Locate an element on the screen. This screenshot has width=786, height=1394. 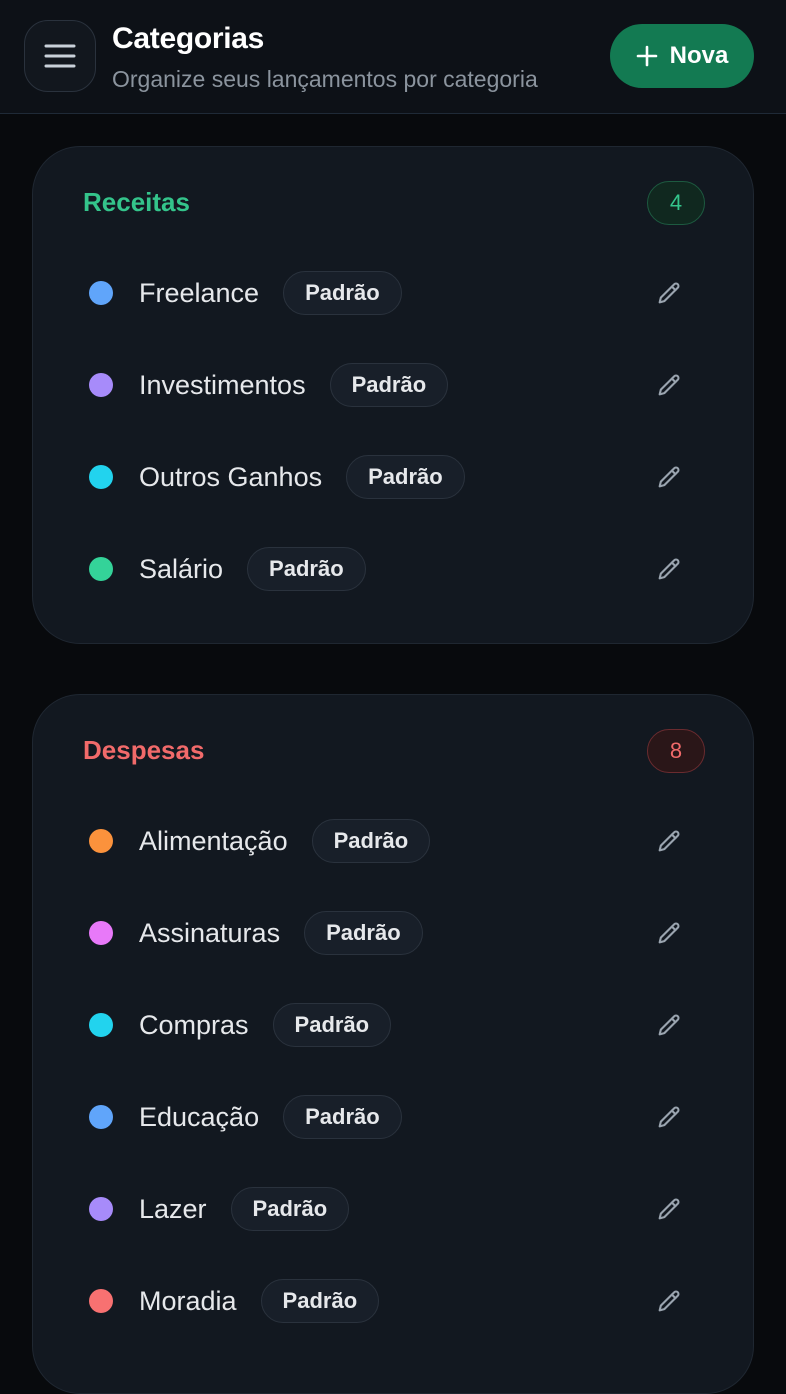
category-name: Investimentos is located at coordinates (222, 384).